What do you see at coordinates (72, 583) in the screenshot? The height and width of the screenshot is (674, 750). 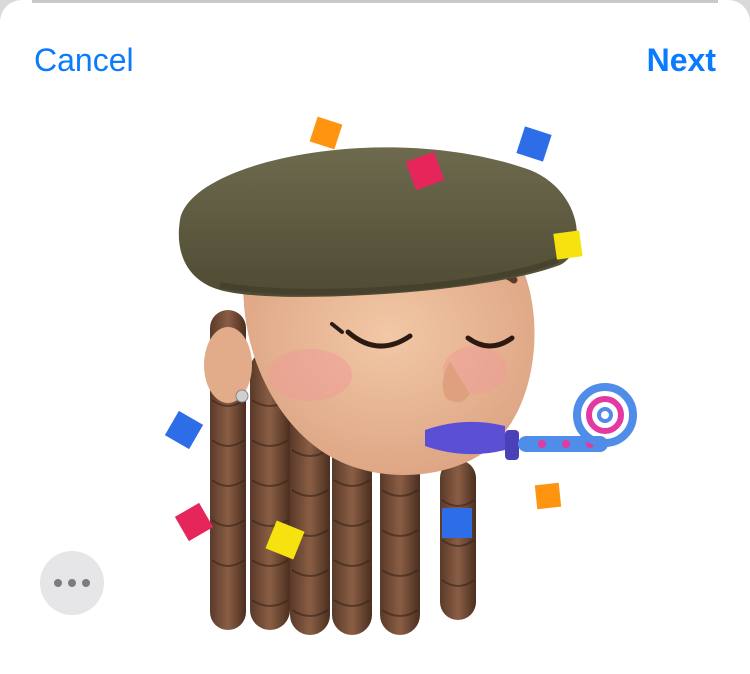 I see `more-options-button` at bounding box center [72, 583].